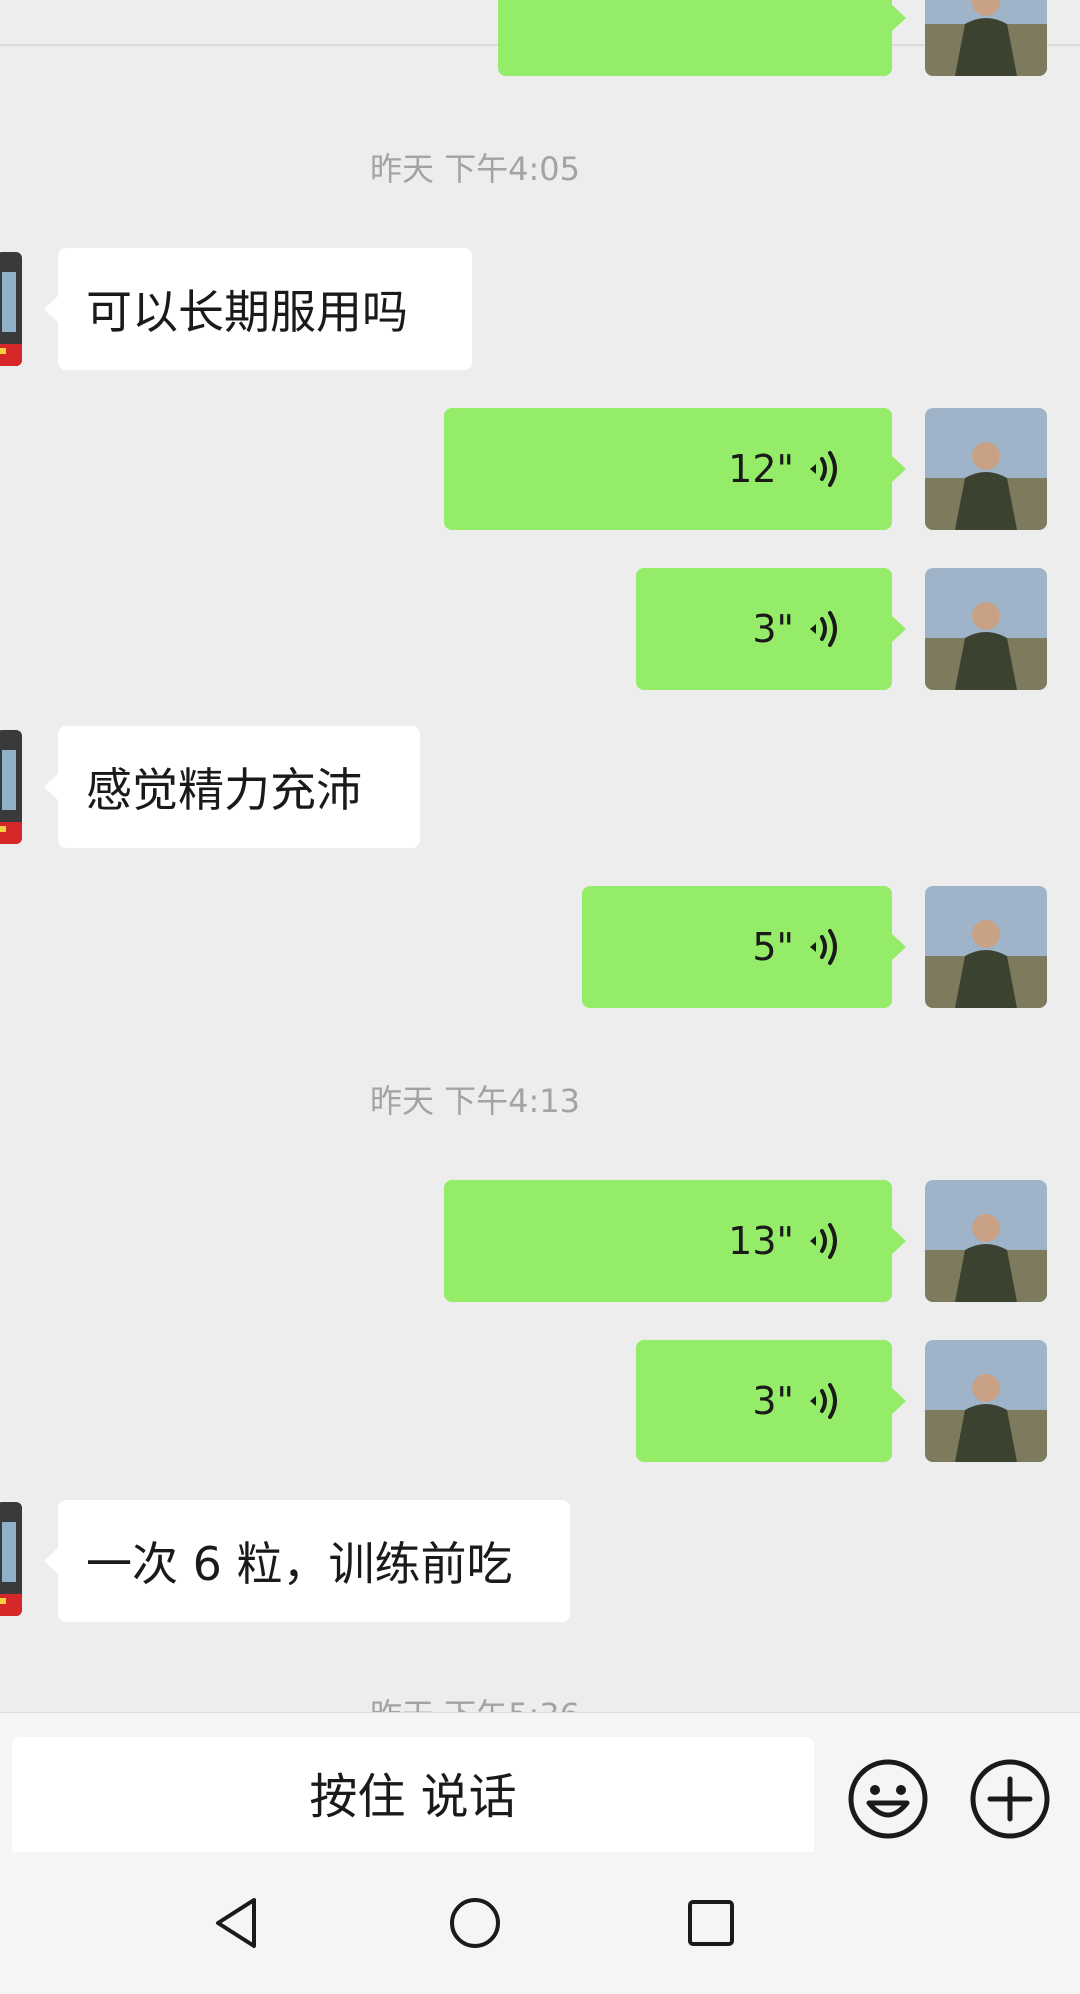 This screenshot has height=1994, width=1080. Describe the element at coordinates (224, 790) in the screenshot. I see `message-text: 感觉精力充沛` at that location.